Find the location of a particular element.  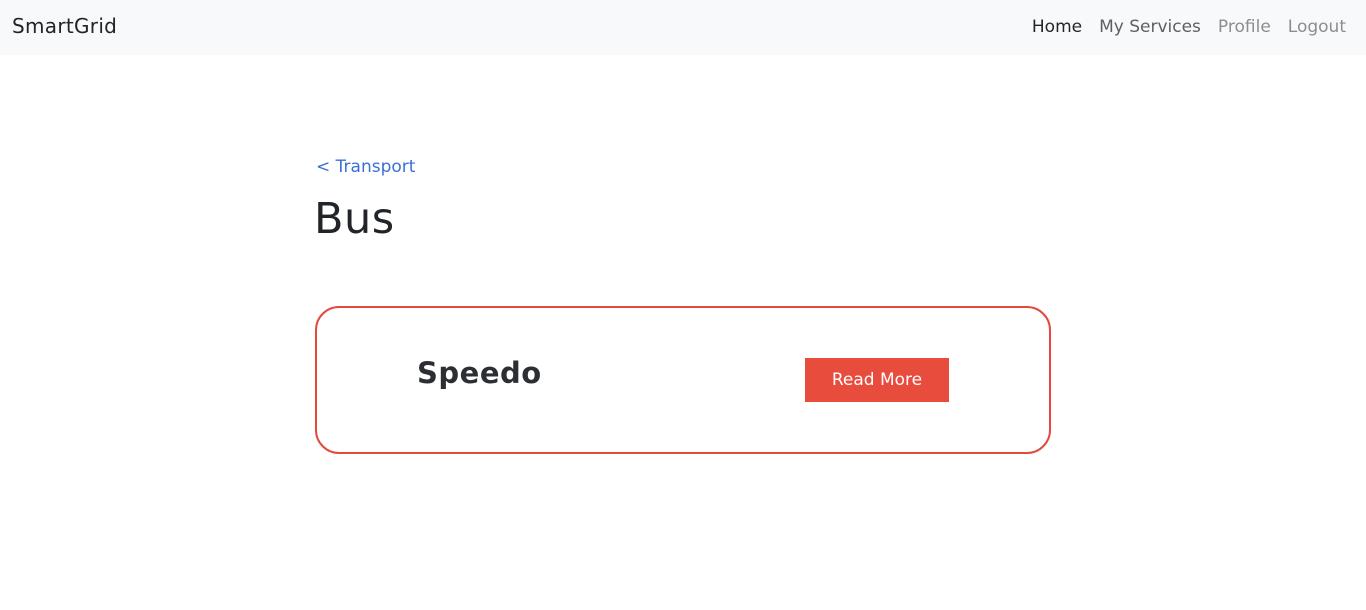

nav-link-home: Home is located at coordinates (1057, 27).